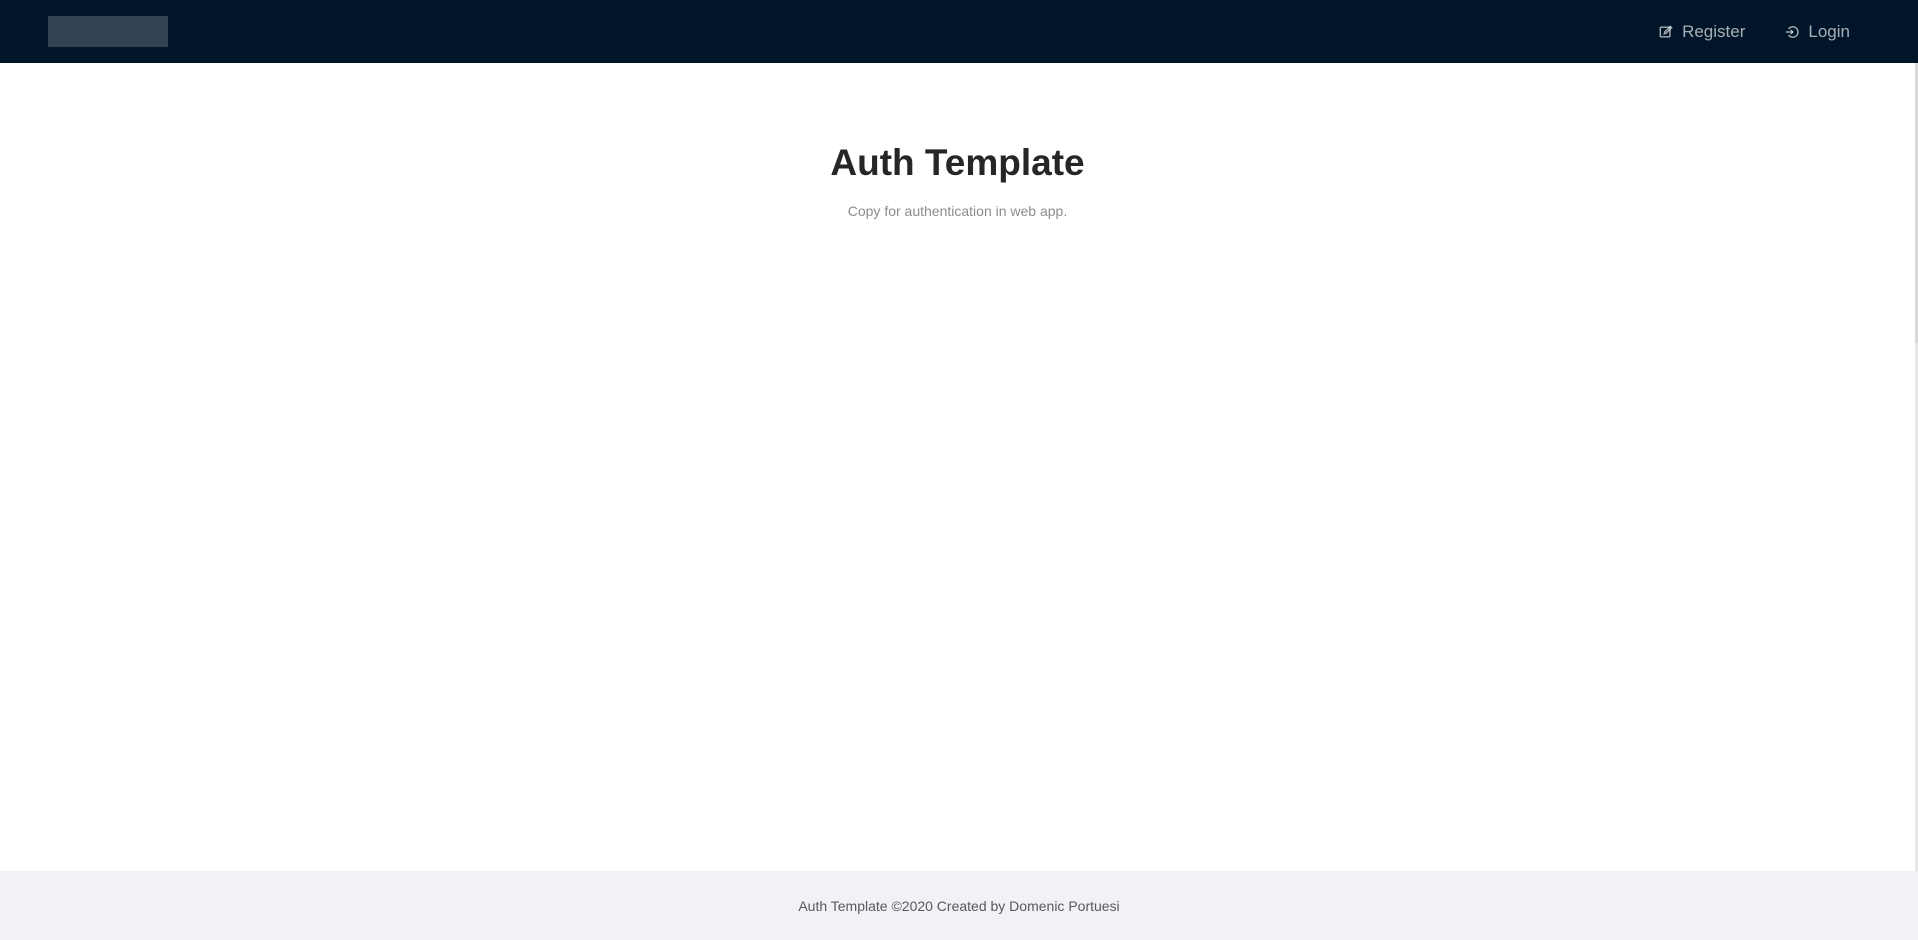 This screenshot has height=940, width=1918. Describe the element at coordinates (1829, 31) in the screenshot. I see `login-label: Login` at that location.